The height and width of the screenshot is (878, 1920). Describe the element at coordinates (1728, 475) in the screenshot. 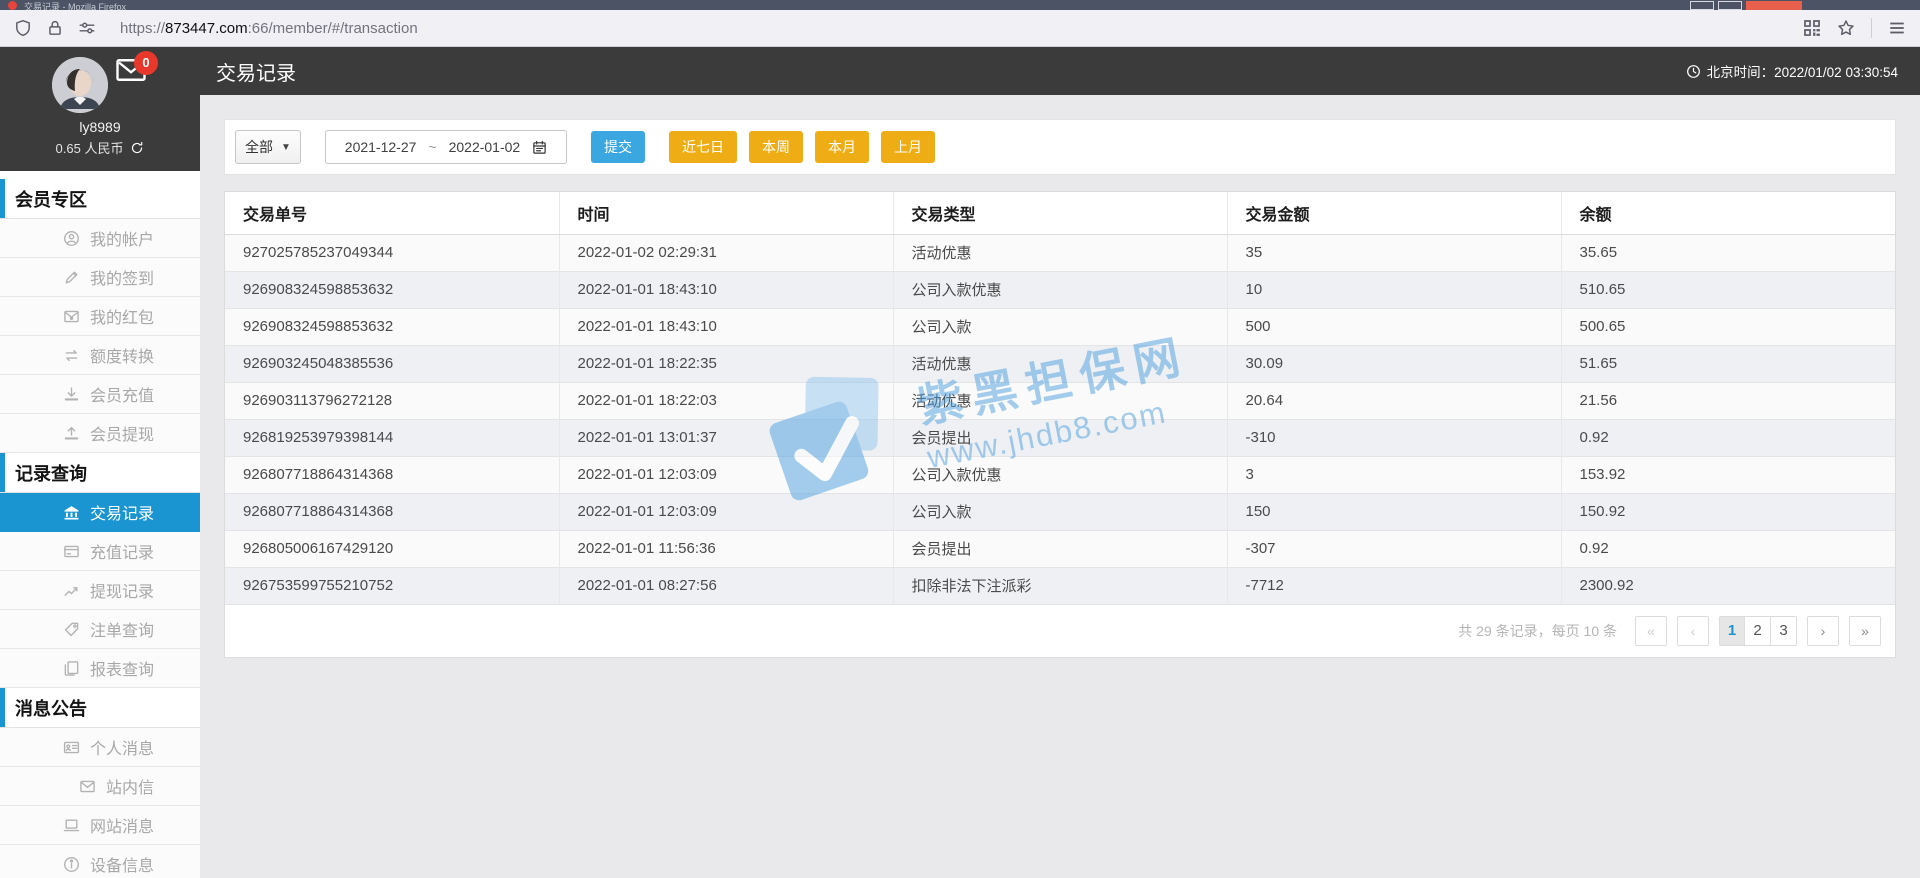

I see `table-cell: 153.92` at that location.